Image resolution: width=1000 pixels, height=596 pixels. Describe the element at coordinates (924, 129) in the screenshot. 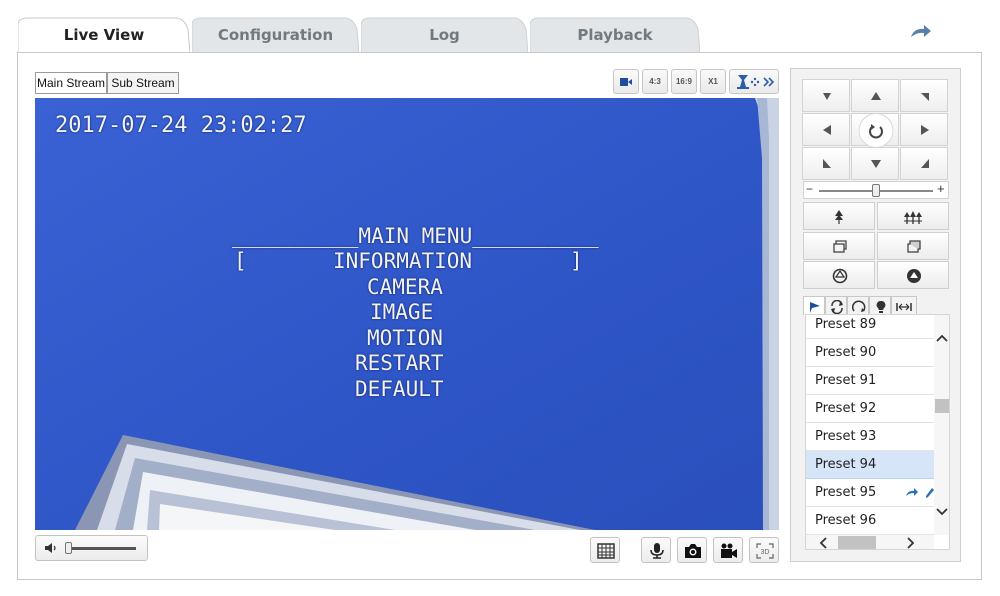

I see `ptz-right-button` at that location.